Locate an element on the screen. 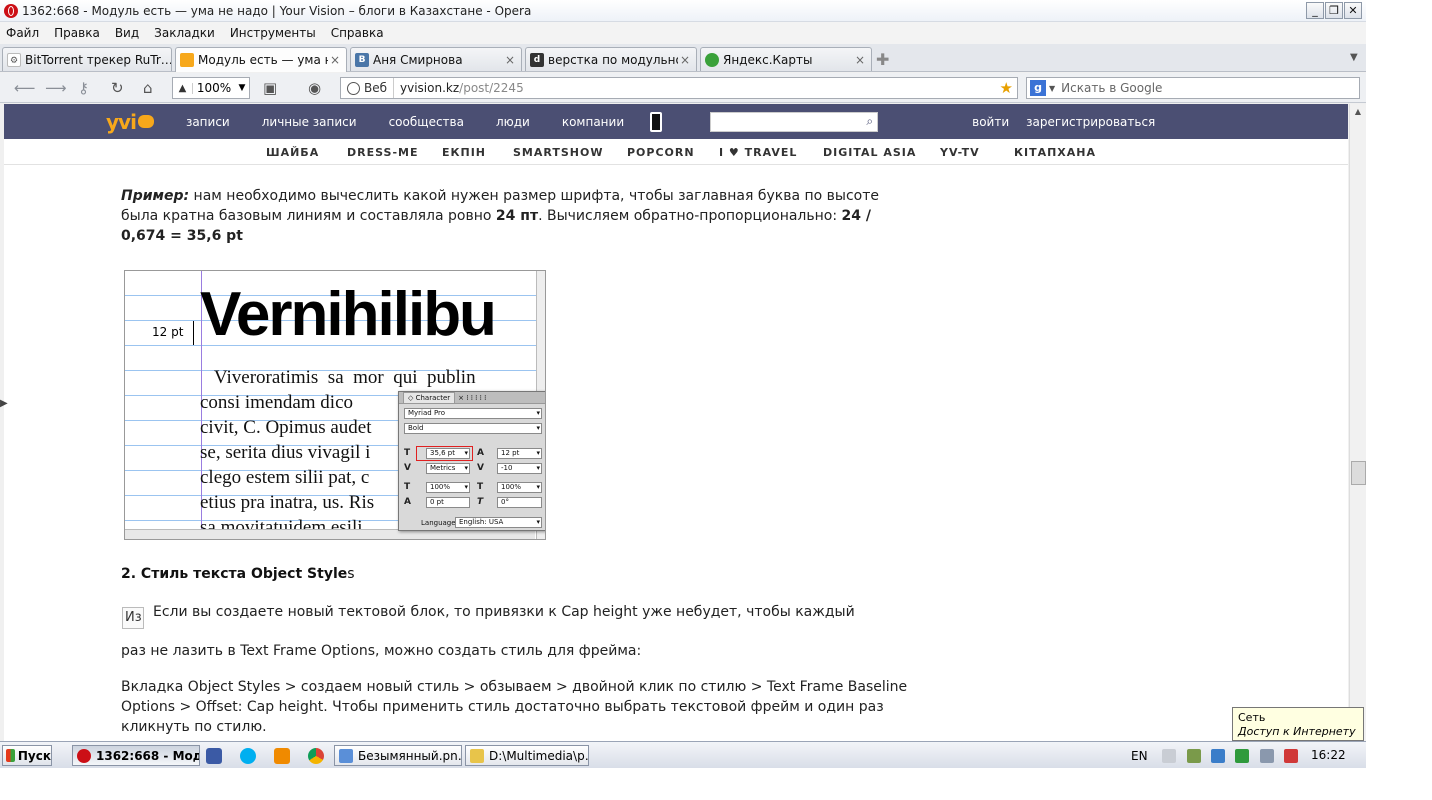  tab-dcp: d верстка по модульно… × is located at coordinates (611, 59).